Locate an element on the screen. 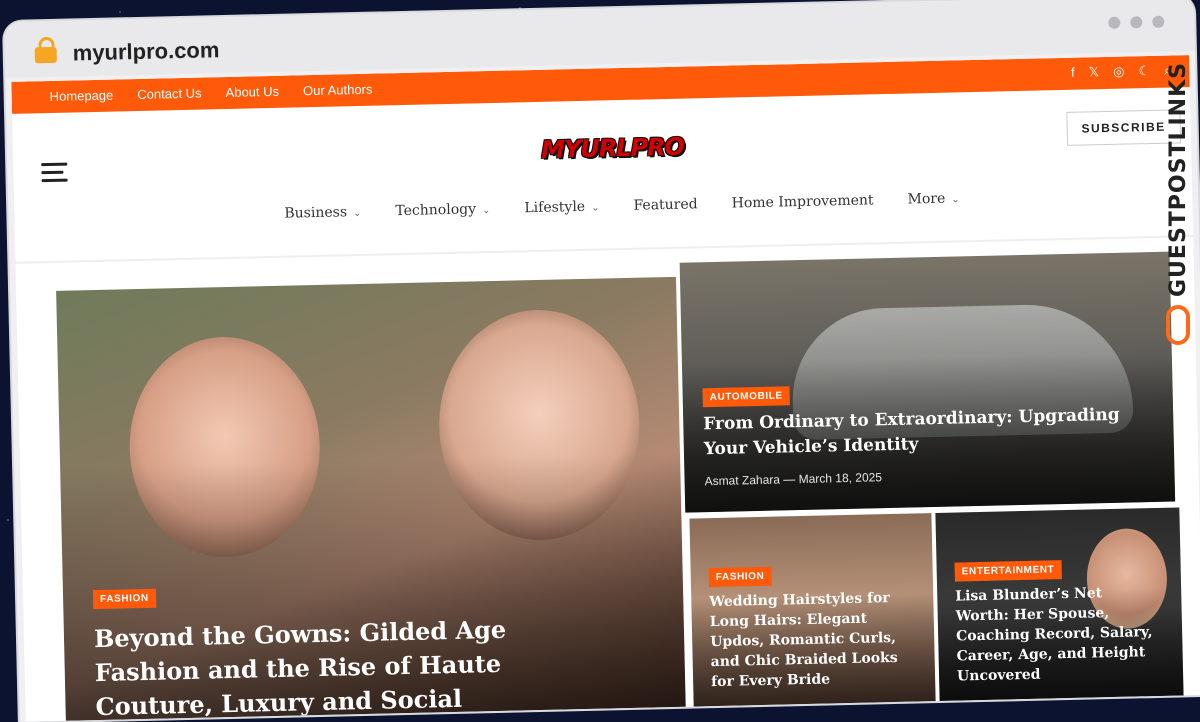 The width and height of the screenshot is (1200, 722). article-date: March 18, 2025 is located at coordinates (840, 478).